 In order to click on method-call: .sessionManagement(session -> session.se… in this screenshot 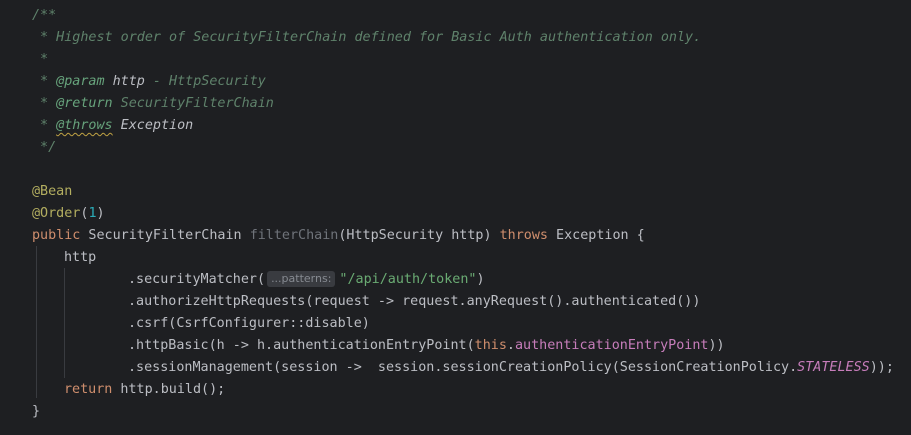, I will do `click(463, 367)`.